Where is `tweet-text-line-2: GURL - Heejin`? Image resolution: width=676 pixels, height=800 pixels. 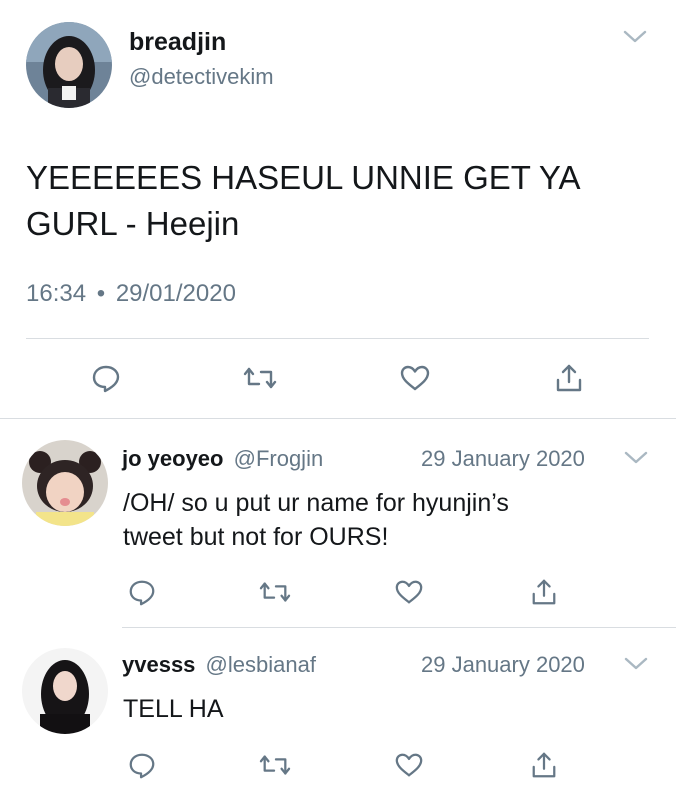
tweet-text-line-2: GURL - Heejin is located at coordinates (133, 223).